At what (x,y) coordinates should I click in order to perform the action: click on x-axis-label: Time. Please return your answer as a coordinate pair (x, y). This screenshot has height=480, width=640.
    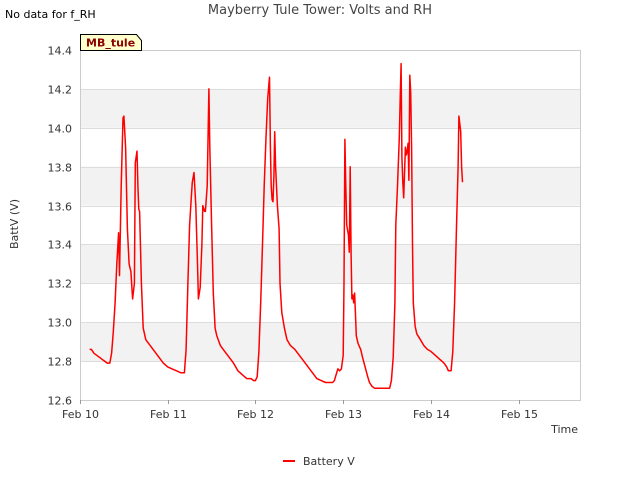
    Looking at the image, I should click on (564, 429).